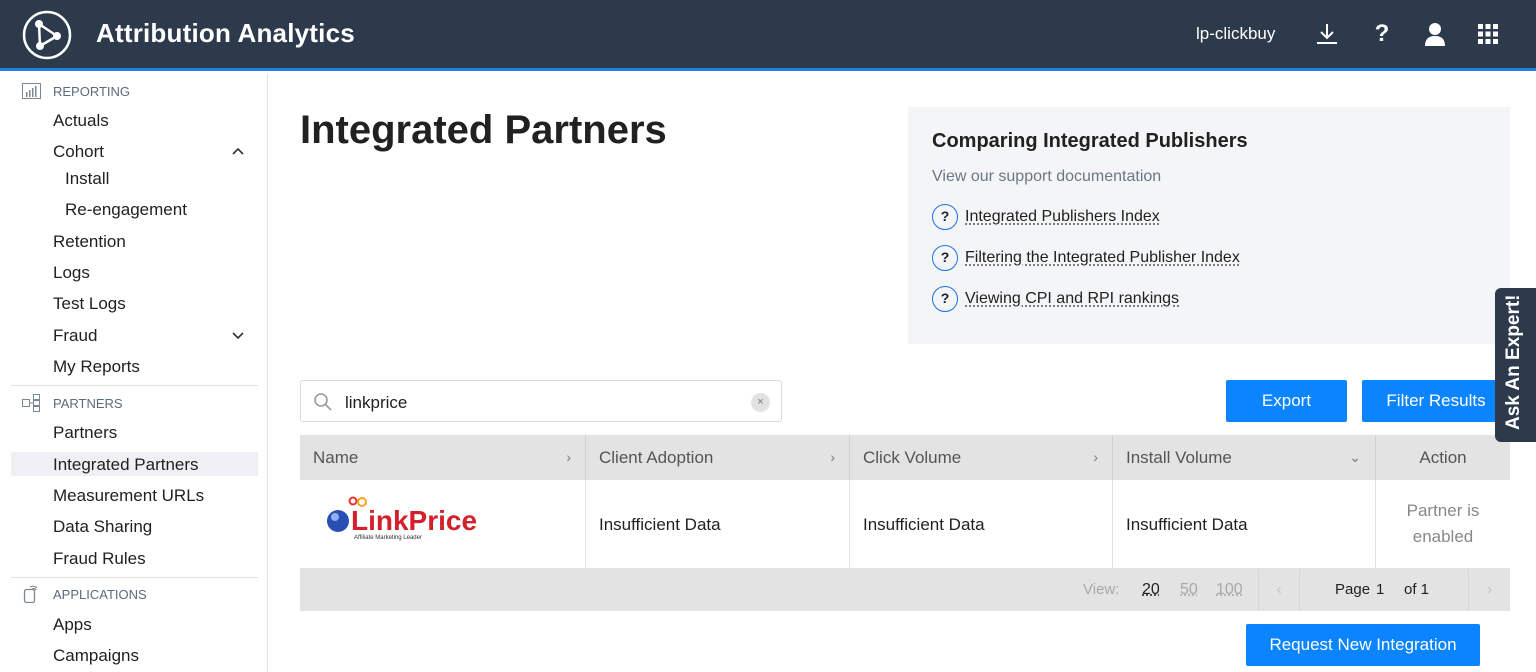  I want to click on cell-install-volume: Insufficient Data, so click(1244, 524).